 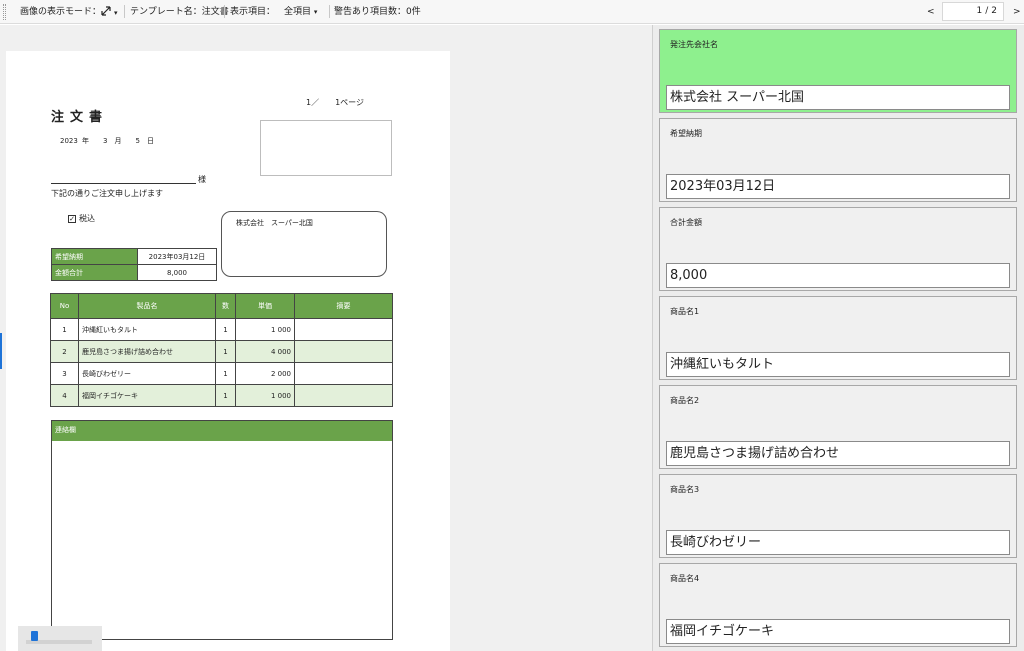 What do you see at coordinates (265, 306) in the screenshot?
I see `column-header: 単価` at bounding box center [265, 306].